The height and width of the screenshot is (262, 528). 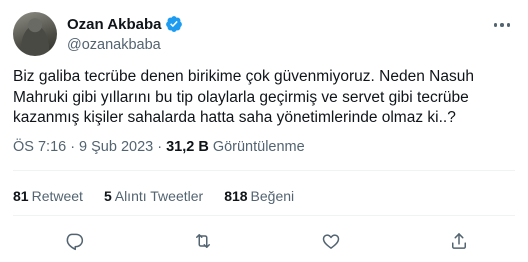 I want to click on quotes-count: 5, so click(x=107, y=196).